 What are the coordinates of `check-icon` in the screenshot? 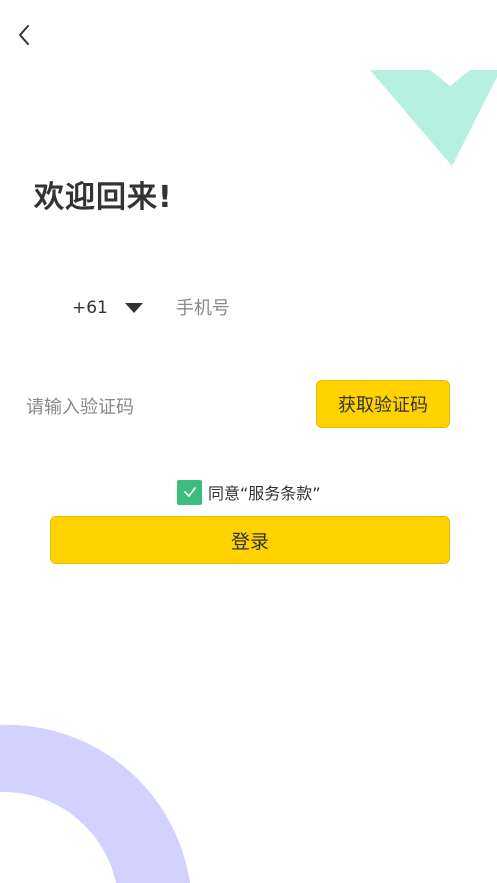 It's located at (189, 492).